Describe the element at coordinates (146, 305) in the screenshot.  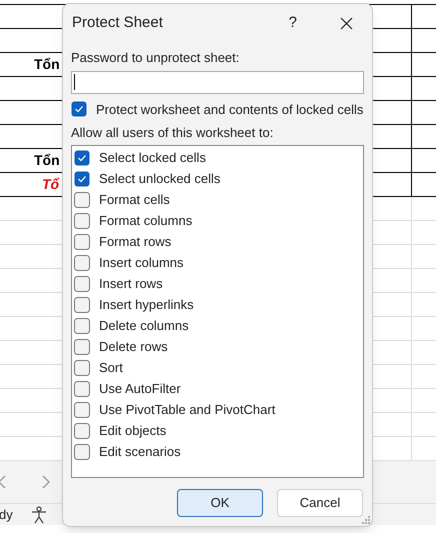
I see `option-label: Insert hyperlinks` at that location.